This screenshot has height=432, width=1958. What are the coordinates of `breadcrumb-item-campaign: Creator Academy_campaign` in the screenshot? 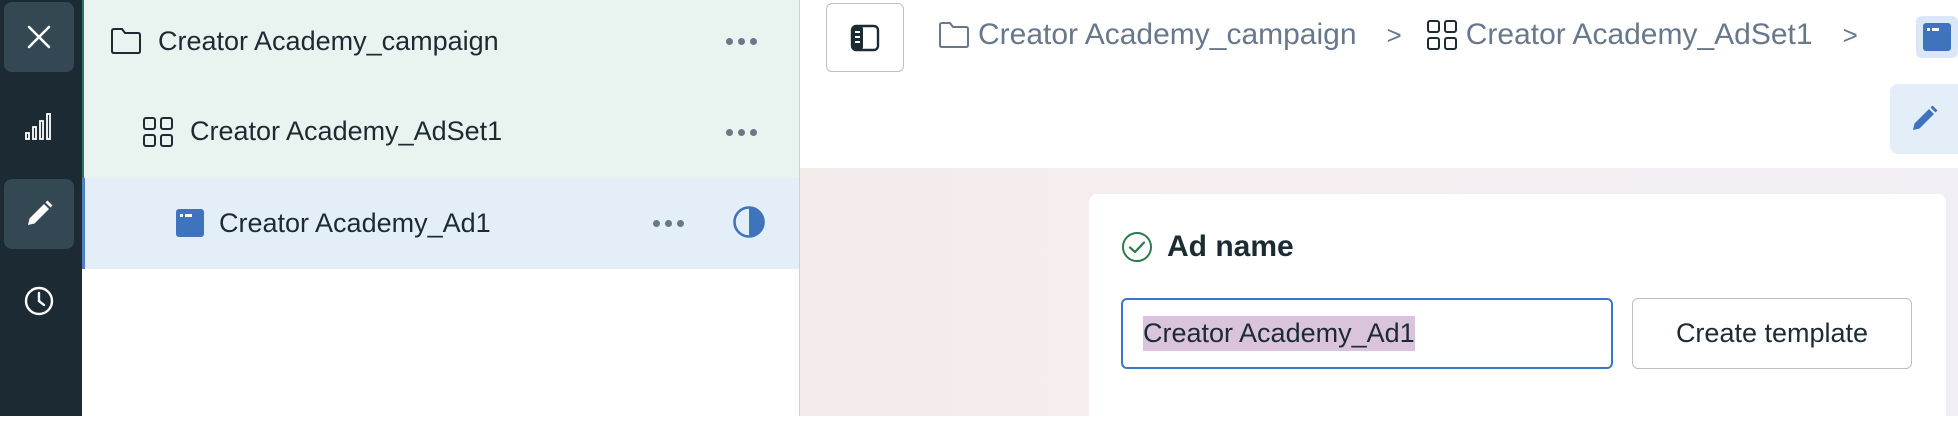 It's located at (1147, 35).